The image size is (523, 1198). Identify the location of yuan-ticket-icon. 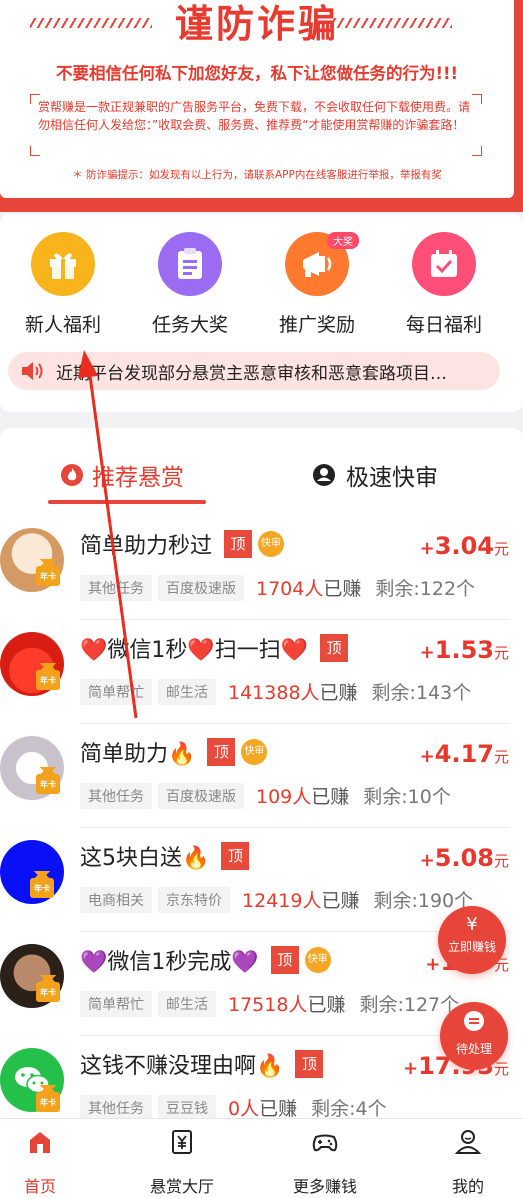
(182, 1142).